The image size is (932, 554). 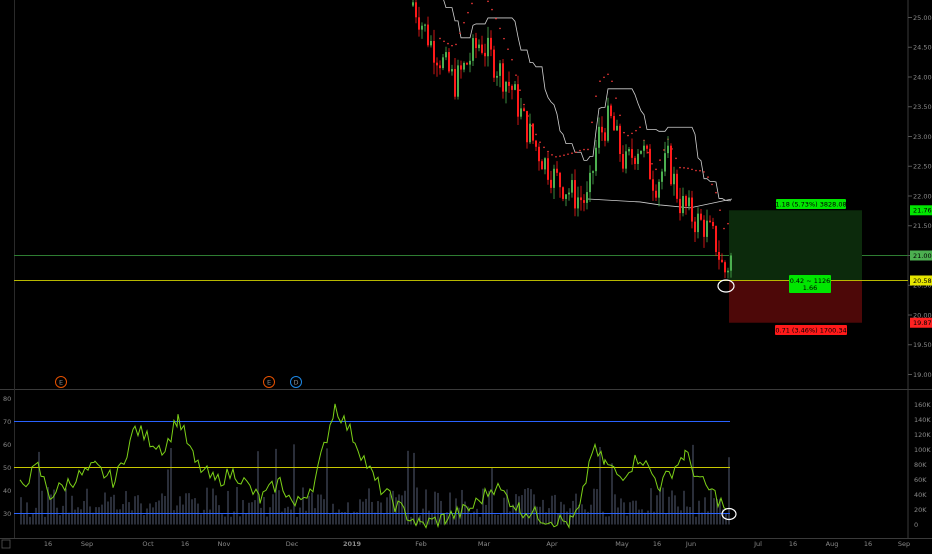 I want to click on time-tick-label: Aug, so click(x=832, y=544).